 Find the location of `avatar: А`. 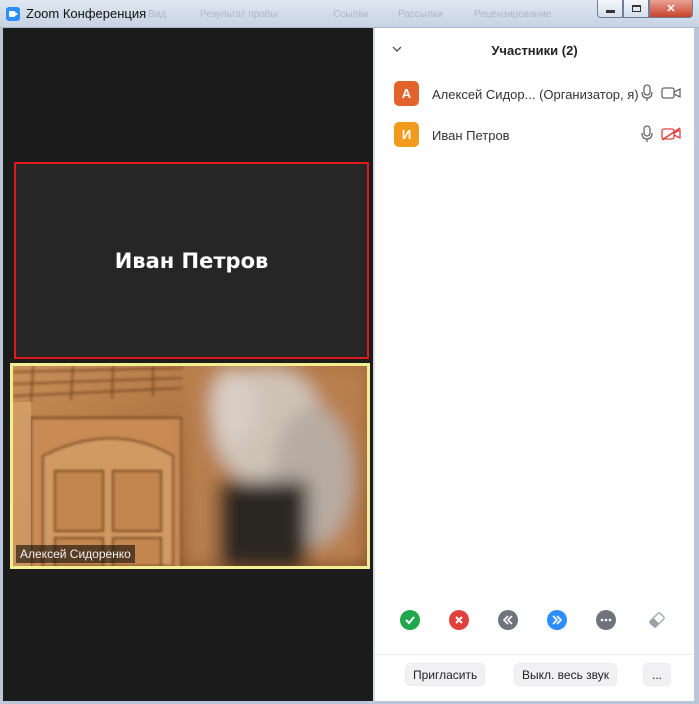

avatar: А is located at coordinates (406, 93).